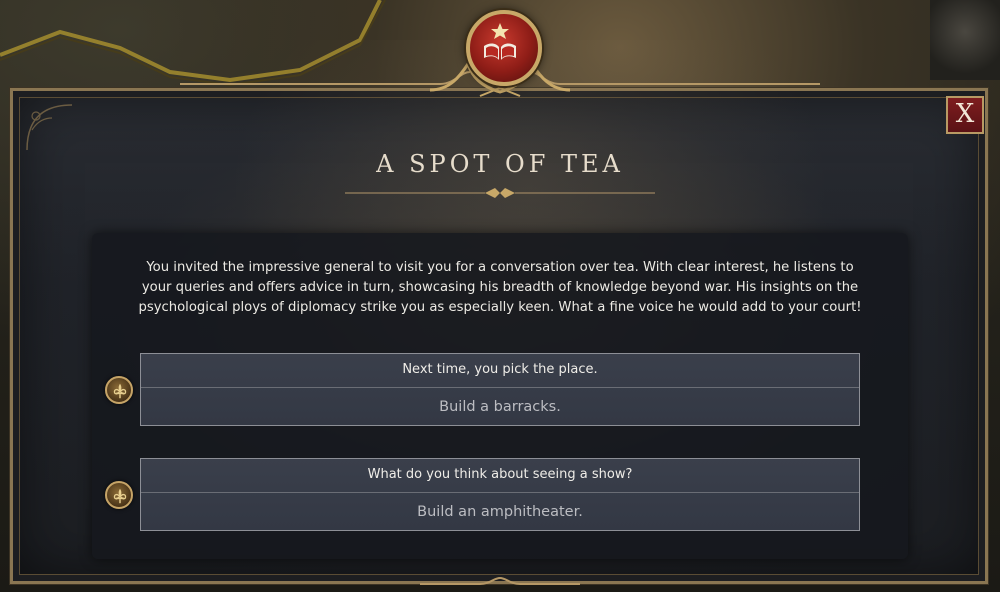  What do you see at coordinates (500, 371) in the screenshot?
I see `option-prompt: Next time, you pick the place.` at bounding box center [500, 371].